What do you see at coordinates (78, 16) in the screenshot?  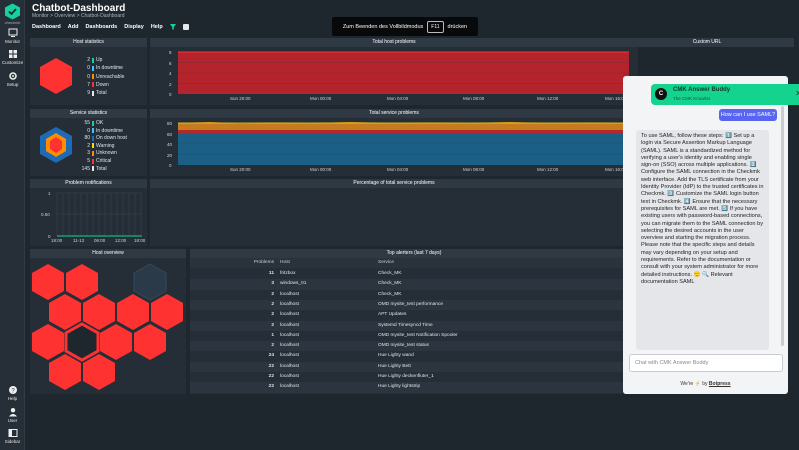 I see `breadcrumb: Monitor > Overview > Chatbot-Dashboard` at bounding box center [78, 16].